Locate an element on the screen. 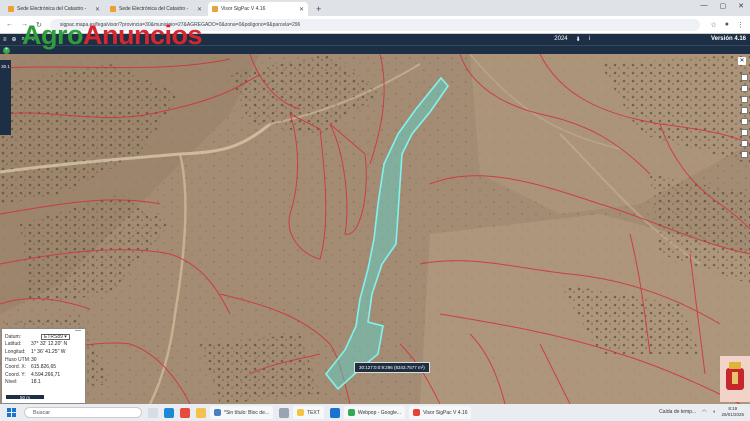  profile-icon: ● is located at coordinates (727, 25).